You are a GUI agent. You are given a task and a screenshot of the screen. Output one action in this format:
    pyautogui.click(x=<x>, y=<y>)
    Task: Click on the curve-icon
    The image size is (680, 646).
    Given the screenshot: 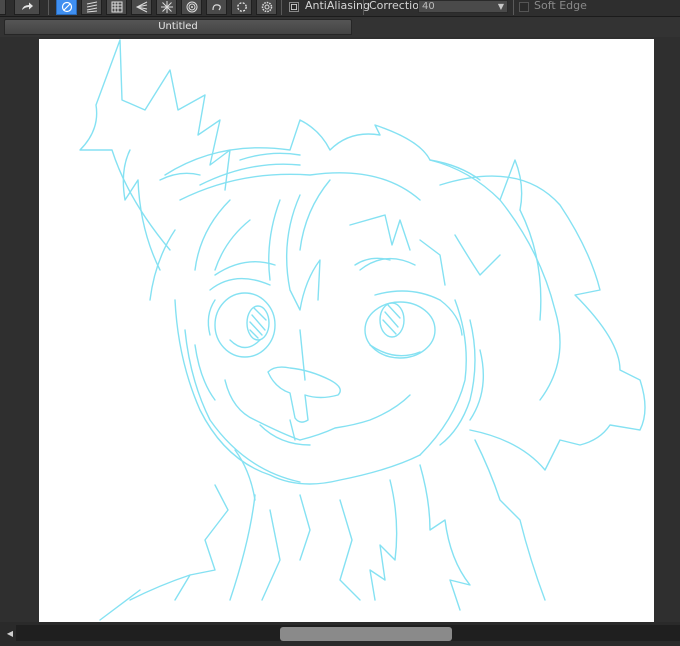 What is the action you would take?
    pyautogui.click(x=216, y=7)
    